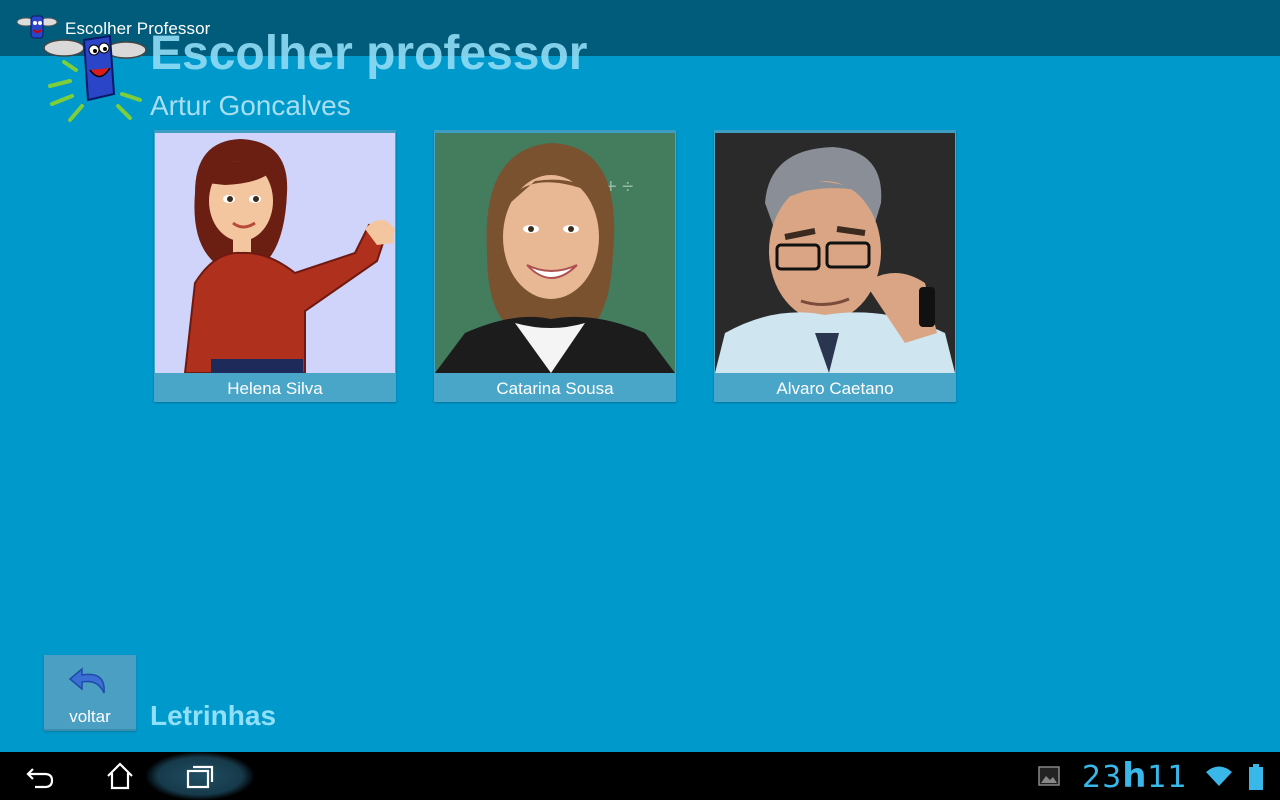 This screenshot has width=1280, height=800. I want to click on page-title: Escolher professor, so click(369, 53).